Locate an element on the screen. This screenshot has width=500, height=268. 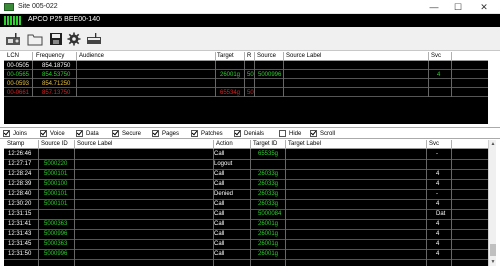
log-row: 12:27:17 5000220 Logout is located at coordinates (246, 165).